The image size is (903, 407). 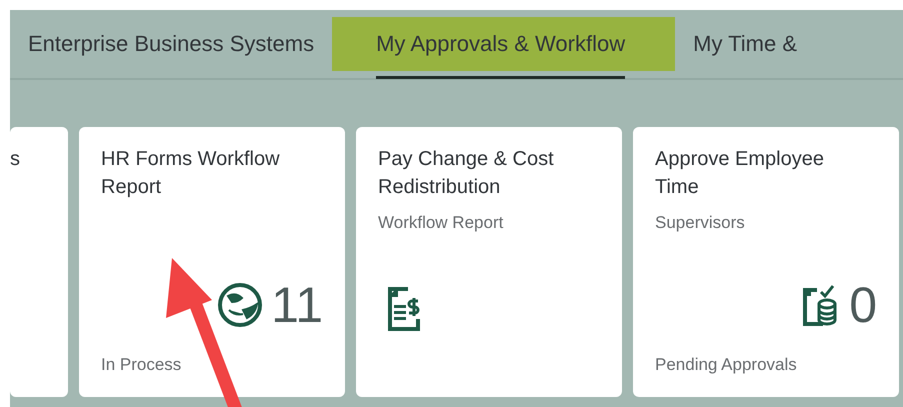 What do you see at coordinates (745, 44) in the screenshot?
I see `tab: My Time &` at bounding box center [745, 44].